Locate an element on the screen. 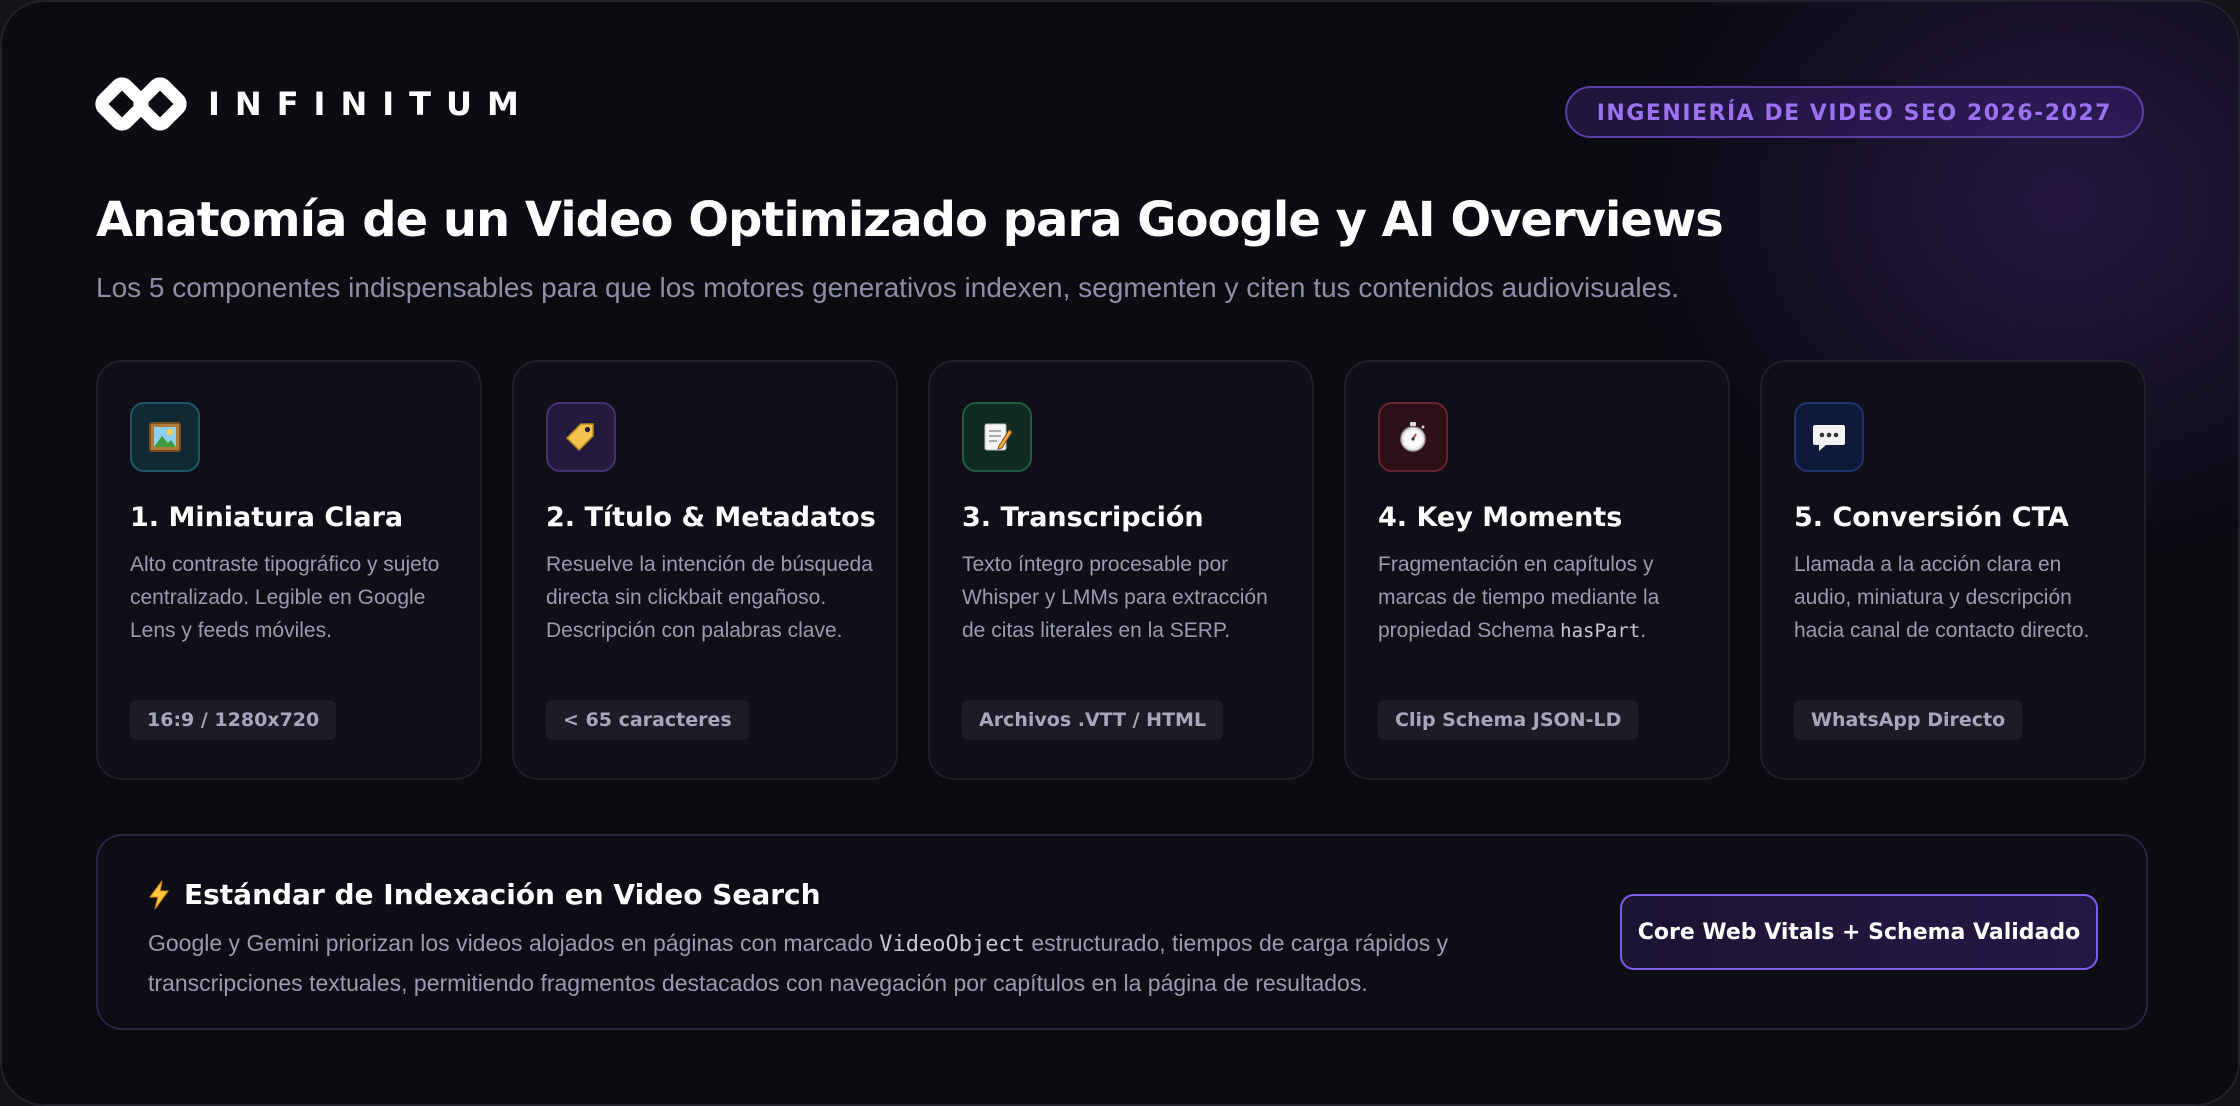 The width and height of the screenshot is (2240, 1106). card-tag: < 65 caracteres is located at coordinates (647, 720).